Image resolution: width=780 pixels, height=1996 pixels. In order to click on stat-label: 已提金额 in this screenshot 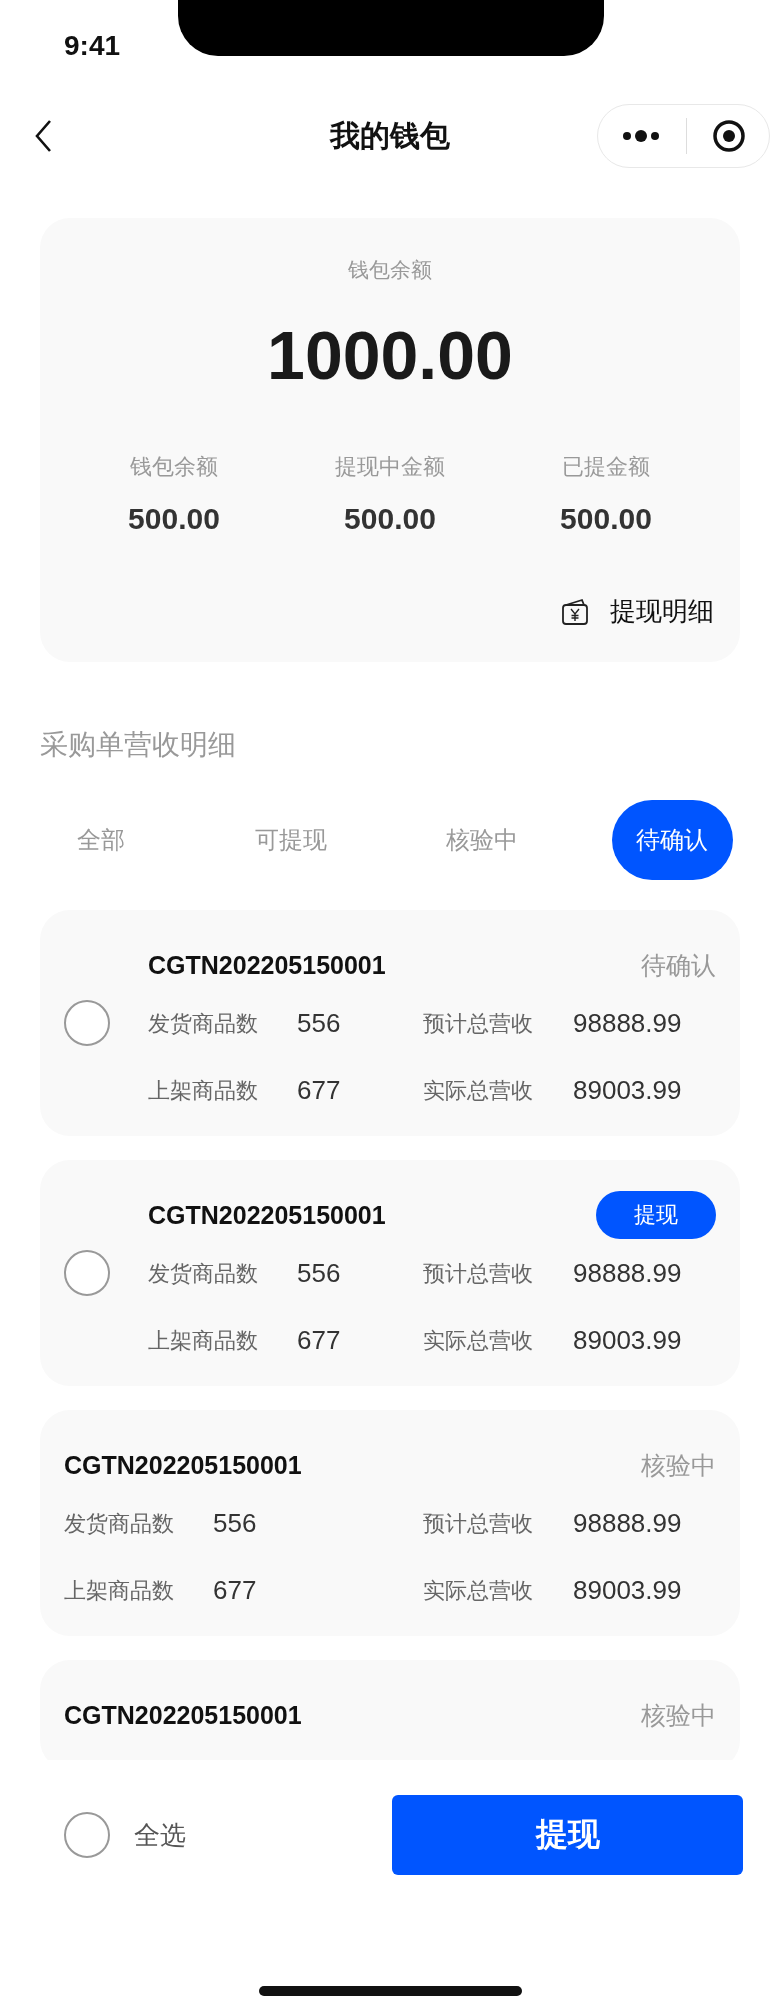, I will do `click(606, 467)`.